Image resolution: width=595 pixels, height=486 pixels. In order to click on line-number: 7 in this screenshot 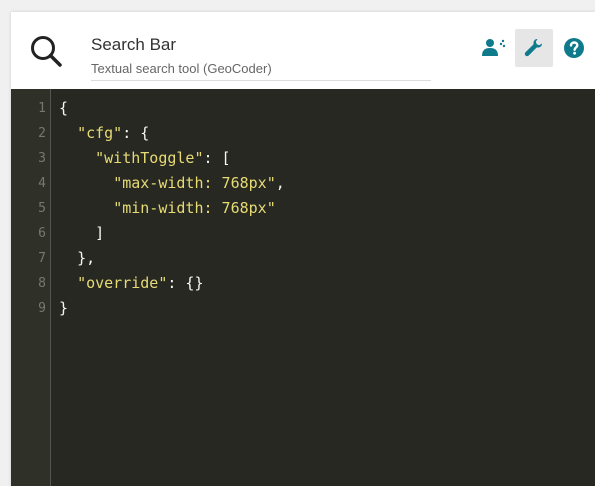, I will do `click(42, 258)`.